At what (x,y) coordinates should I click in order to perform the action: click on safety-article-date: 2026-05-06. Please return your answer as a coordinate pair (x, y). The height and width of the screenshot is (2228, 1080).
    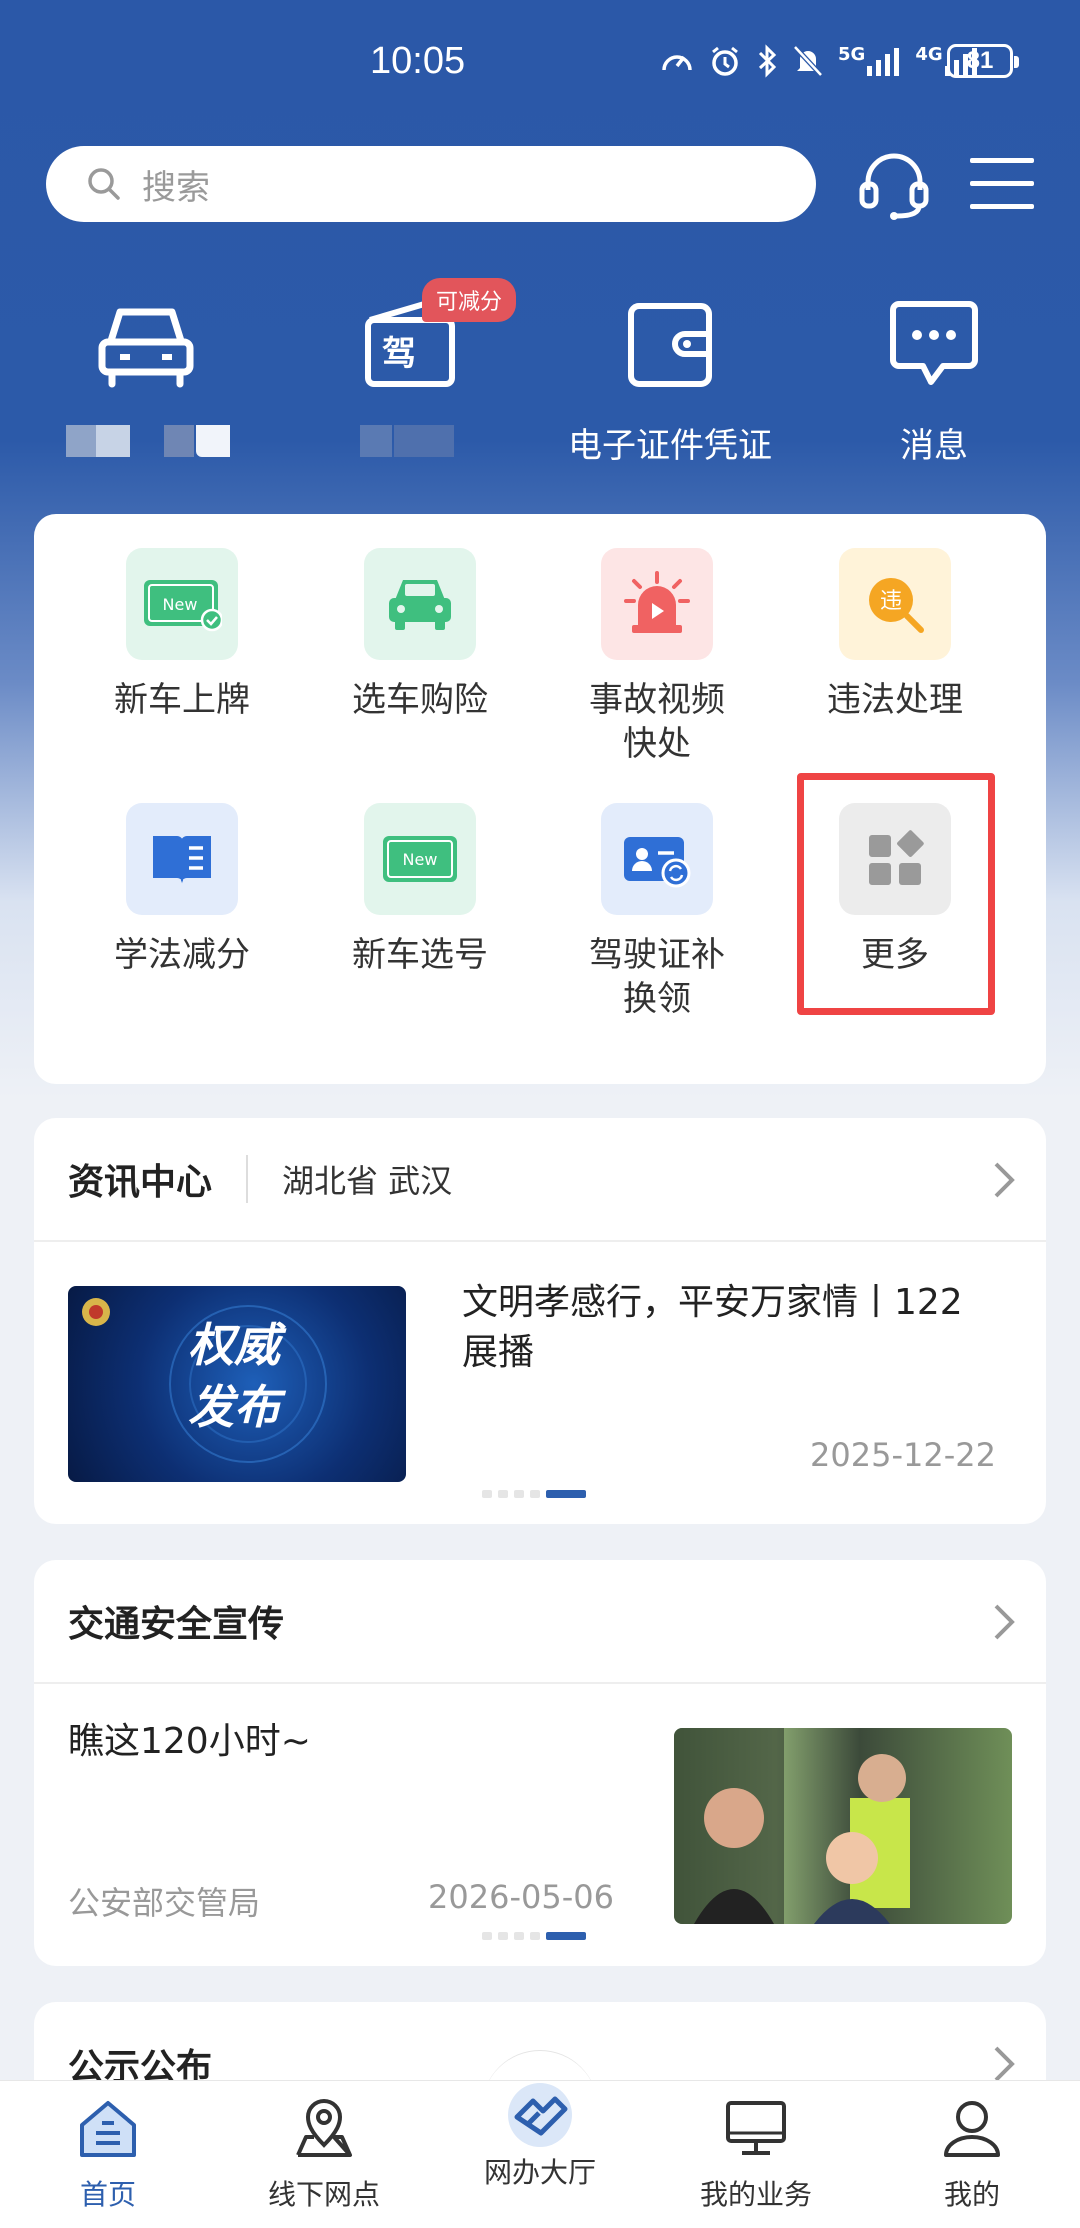
    Looking at the image, I should click on (521, 1897).